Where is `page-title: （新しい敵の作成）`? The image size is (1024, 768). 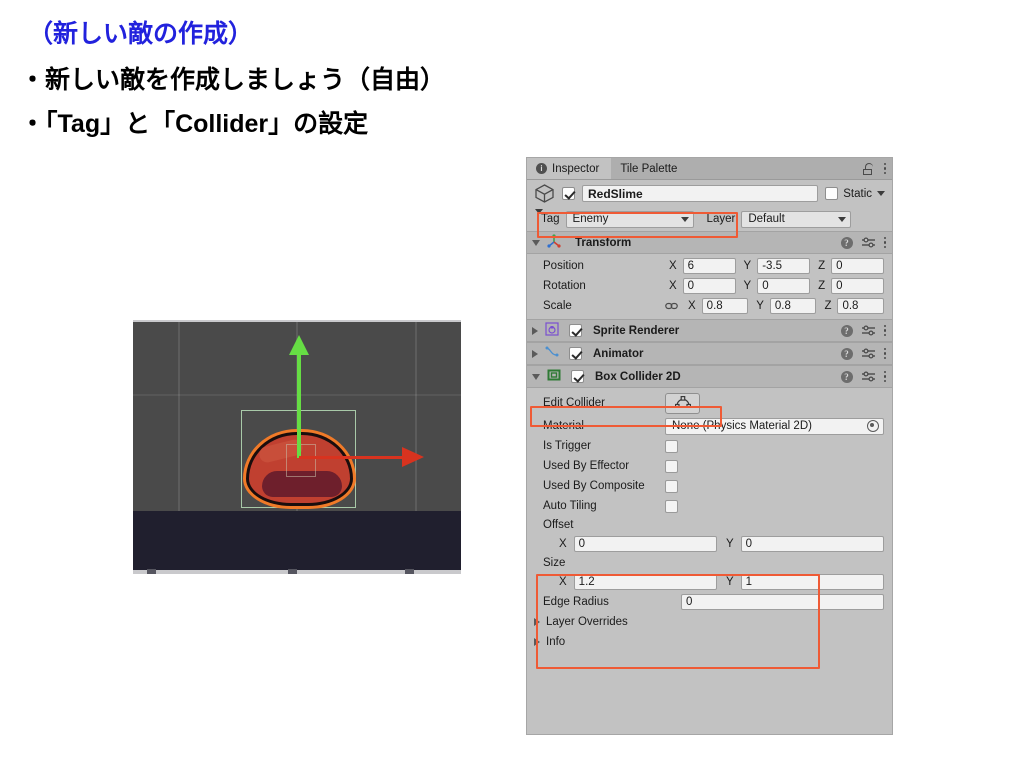 page-title: （新しい敵の作成） is located at coordinates (141, 34).